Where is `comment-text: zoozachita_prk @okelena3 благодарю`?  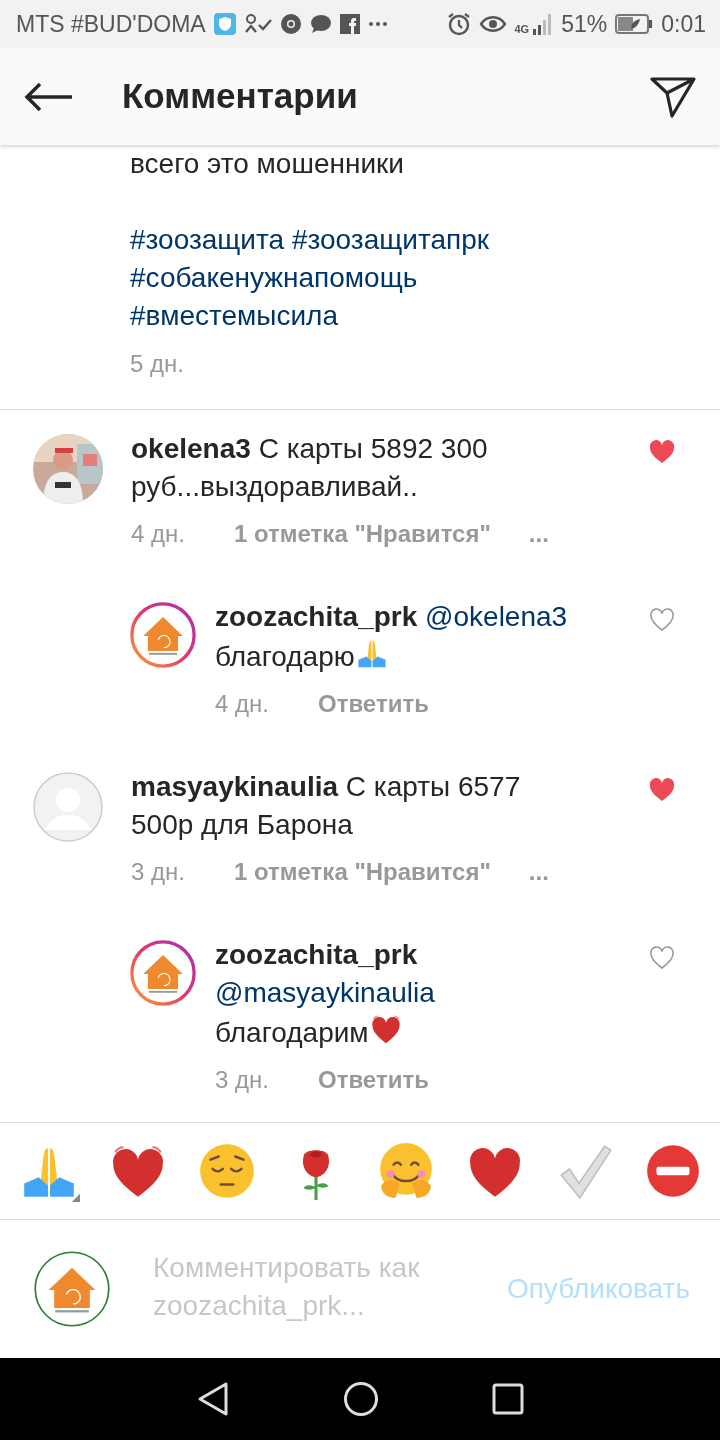 comment-text: zoozachita_prk @okelena3 благодарю is located at coordinates (392, 637).